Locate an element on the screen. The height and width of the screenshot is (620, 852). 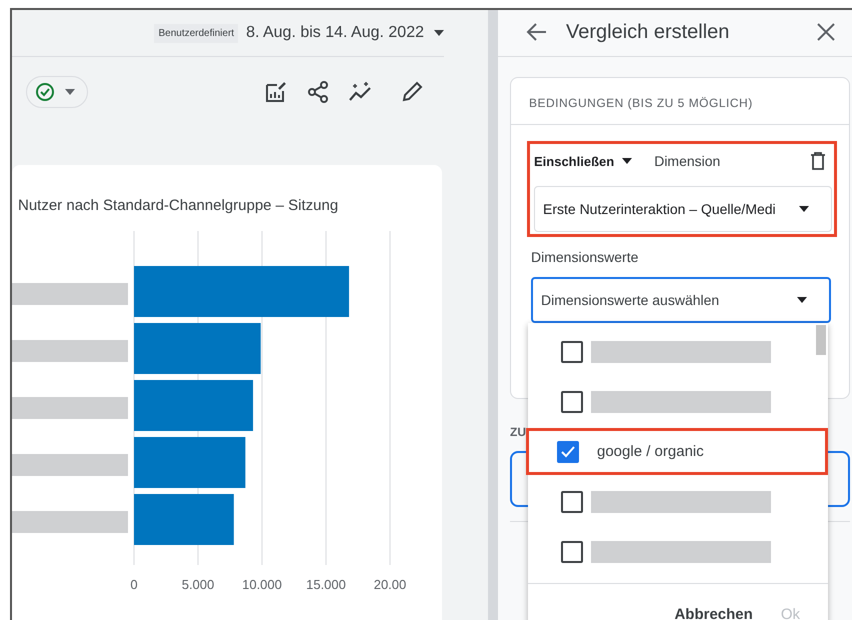
chart-edit-icon is located at coordinates (276, 92).